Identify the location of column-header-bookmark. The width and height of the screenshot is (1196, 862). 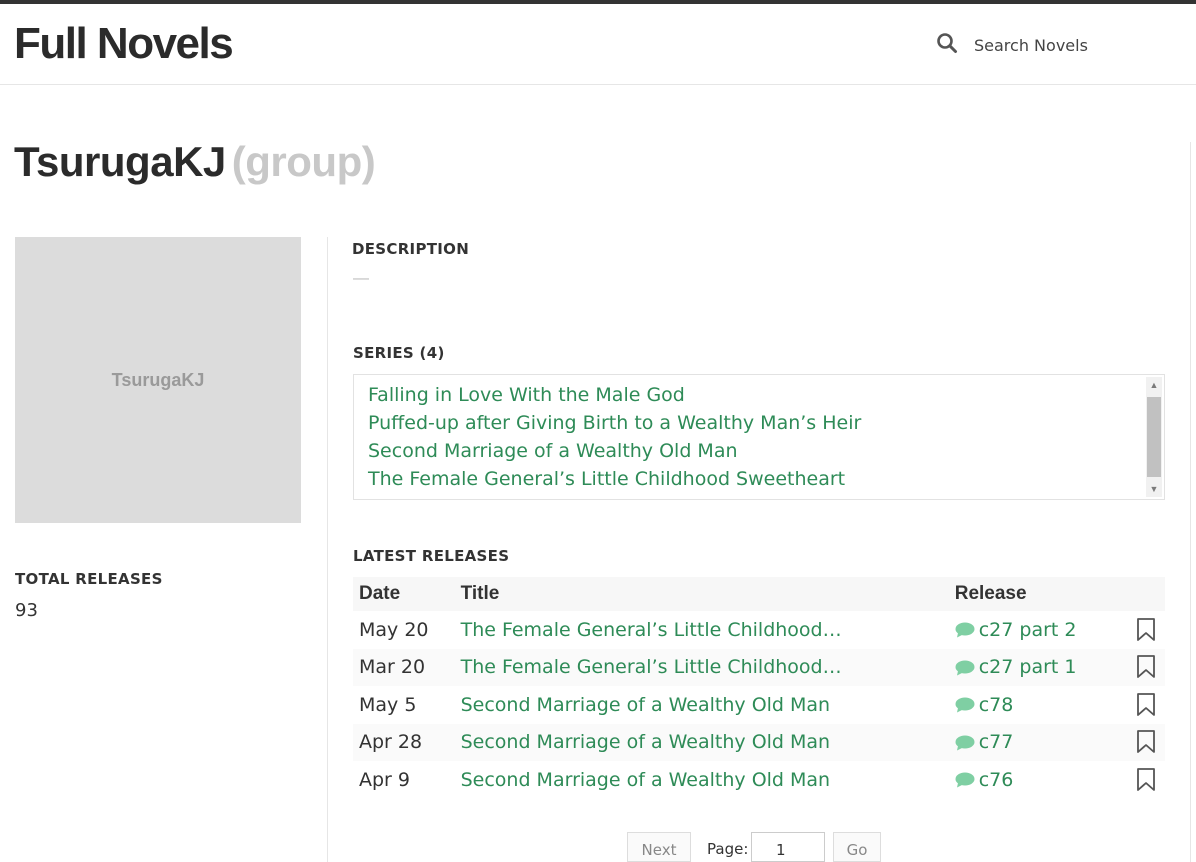
(1142, 594).